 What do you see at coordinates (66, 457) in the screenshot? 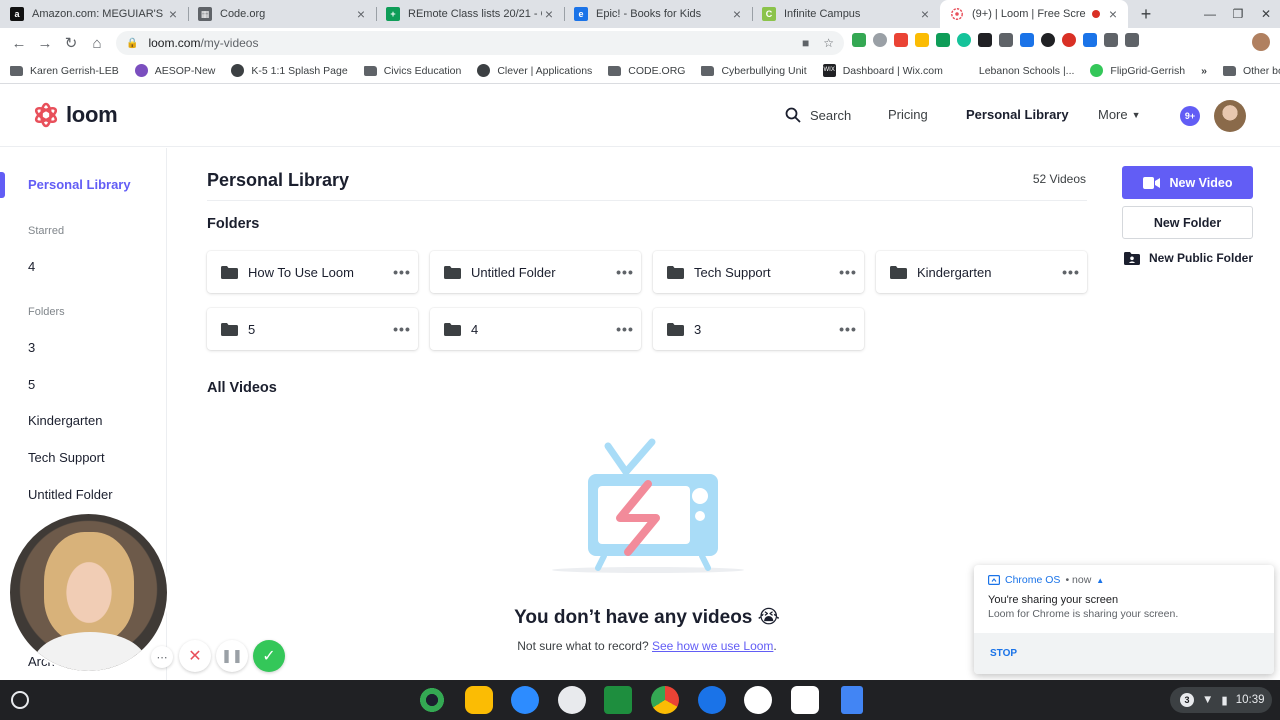
I see `sidebar-item-folder: Tech Support` at bounding box center [66, 457].